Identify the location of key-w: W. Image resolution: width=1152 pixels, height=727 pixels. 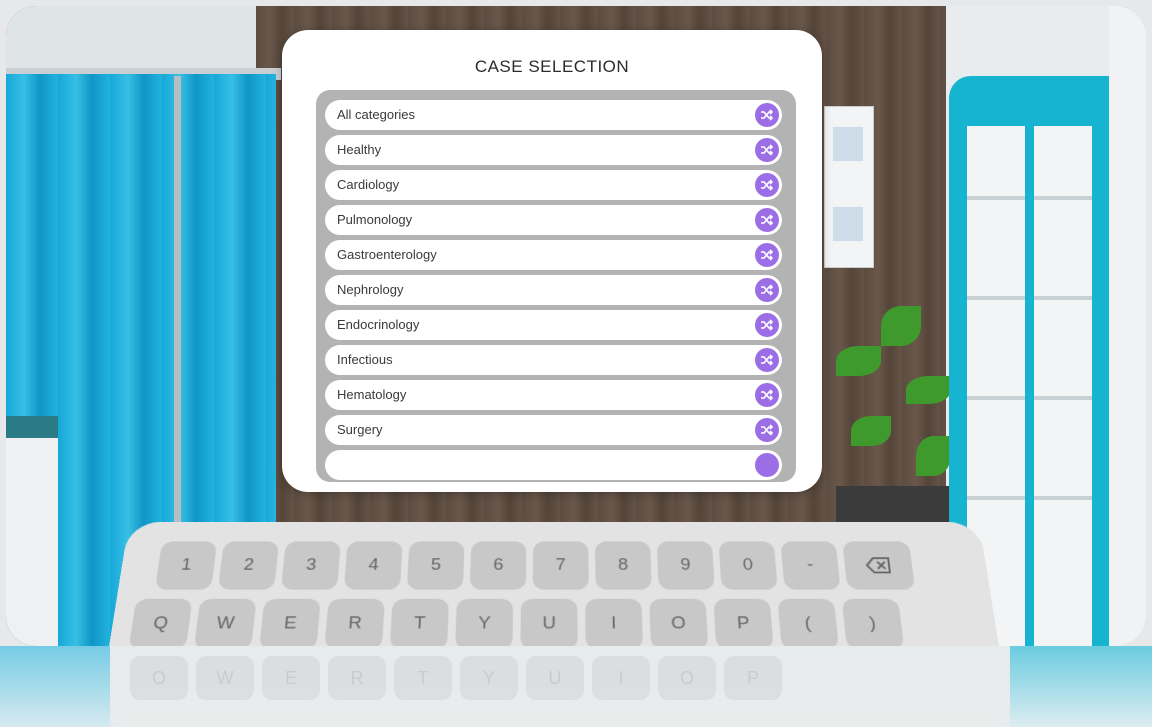
(225, 624).